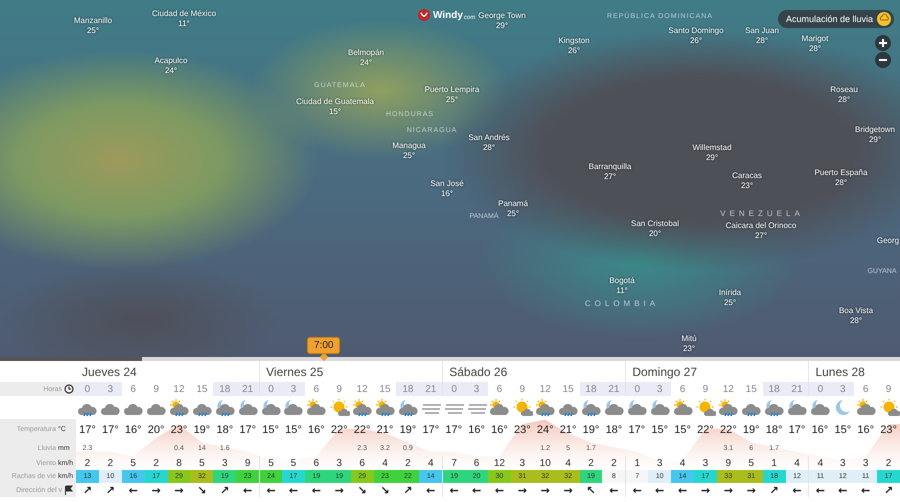  Describe the element at coordinates (545, 430) in the screenshot. I see `temperature-value: 24°` at that location.